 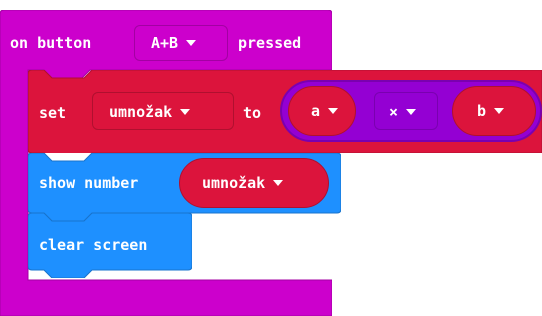 What do you see at coordinates (252, 113) in the screenshot?
I see `to-label: to` at bounding box center [252, 113].